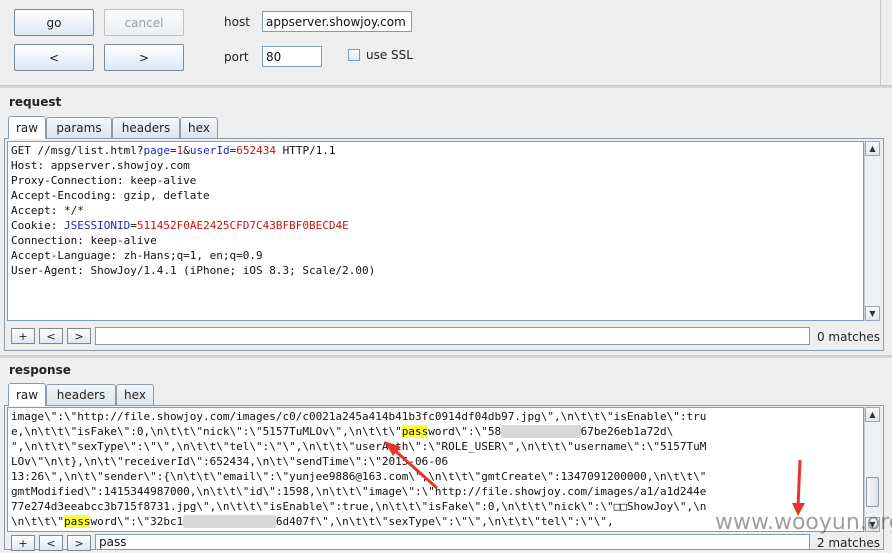  What do you see at coordinates (27, 394) in the screenshot?
I see `response-tab-raw: raw` at bounding box center [27, 394].